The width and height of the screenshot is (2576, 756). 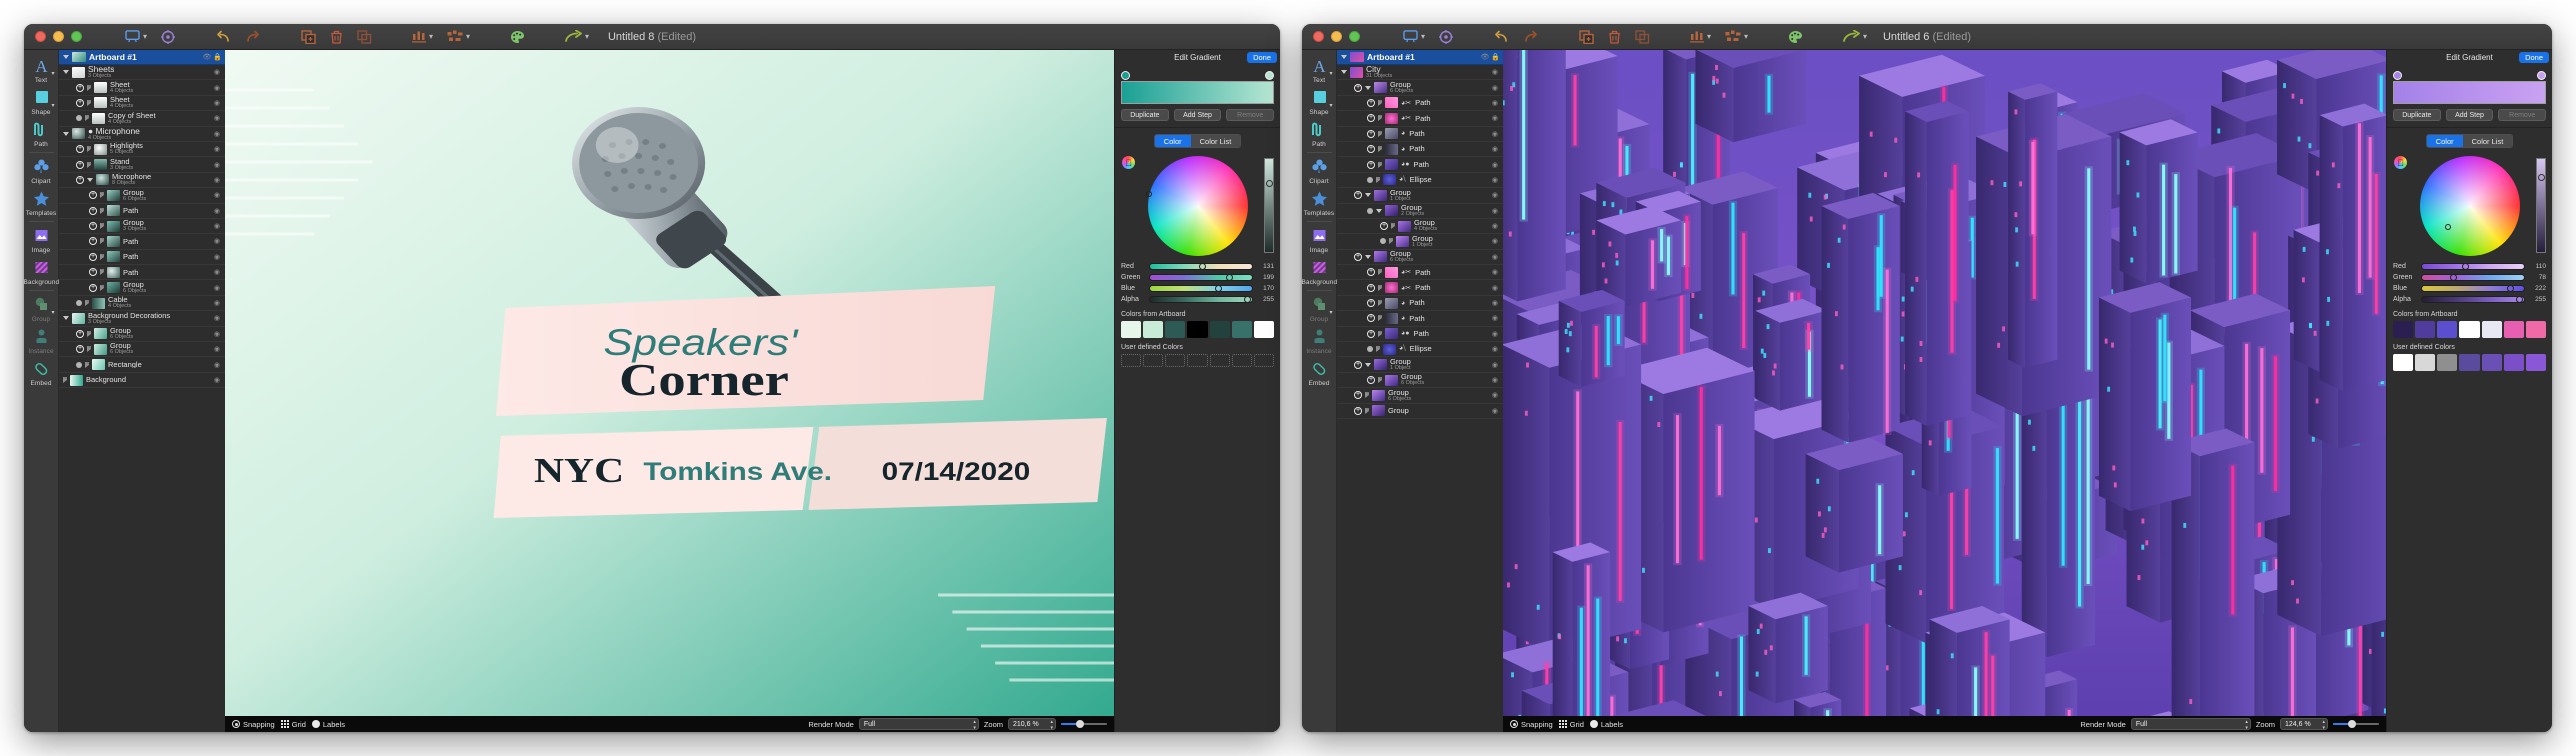 I want to click on color-channel-row: Red 110, so click(x=2469, y=266).